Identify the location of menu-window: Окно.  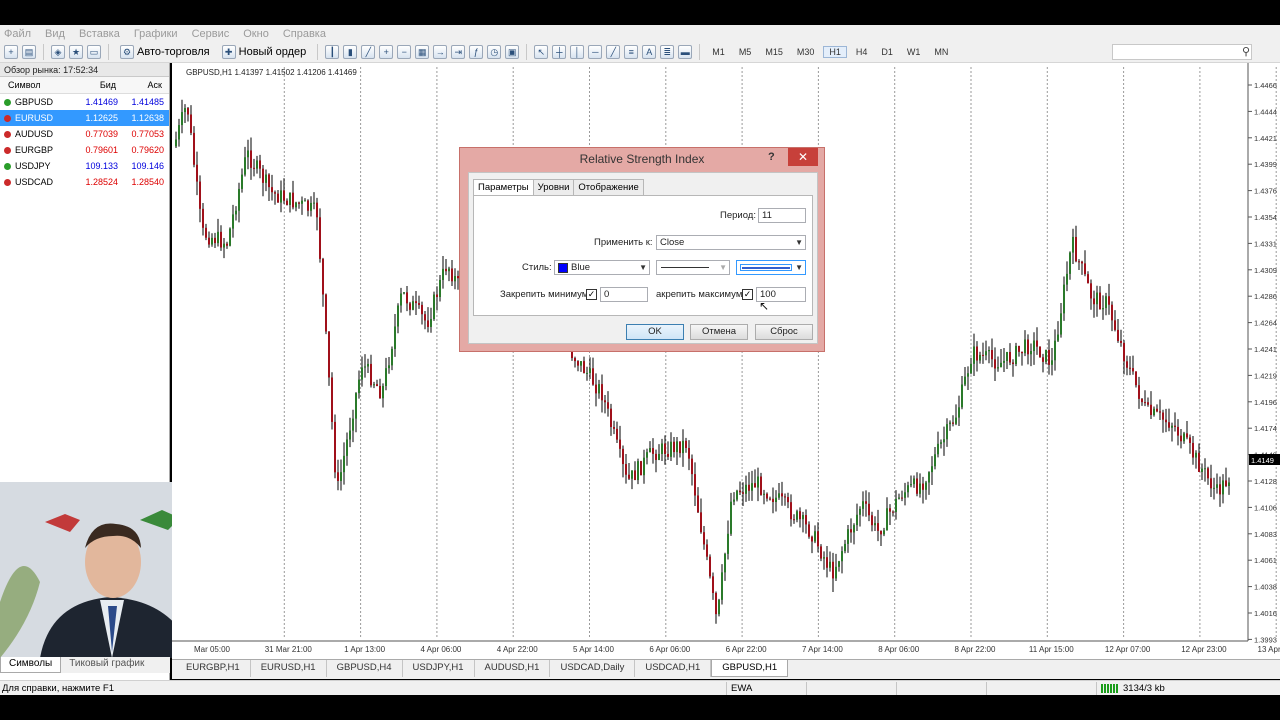
(256, 34).